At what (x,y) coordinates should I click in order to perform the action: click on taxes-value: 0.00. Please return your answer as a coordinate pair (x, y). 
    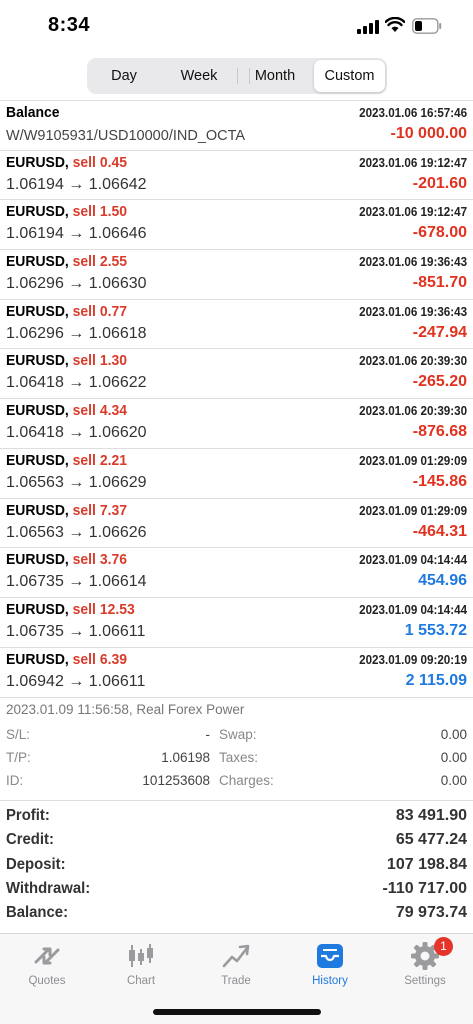
    Looking at the image, I should click on (453, 757).